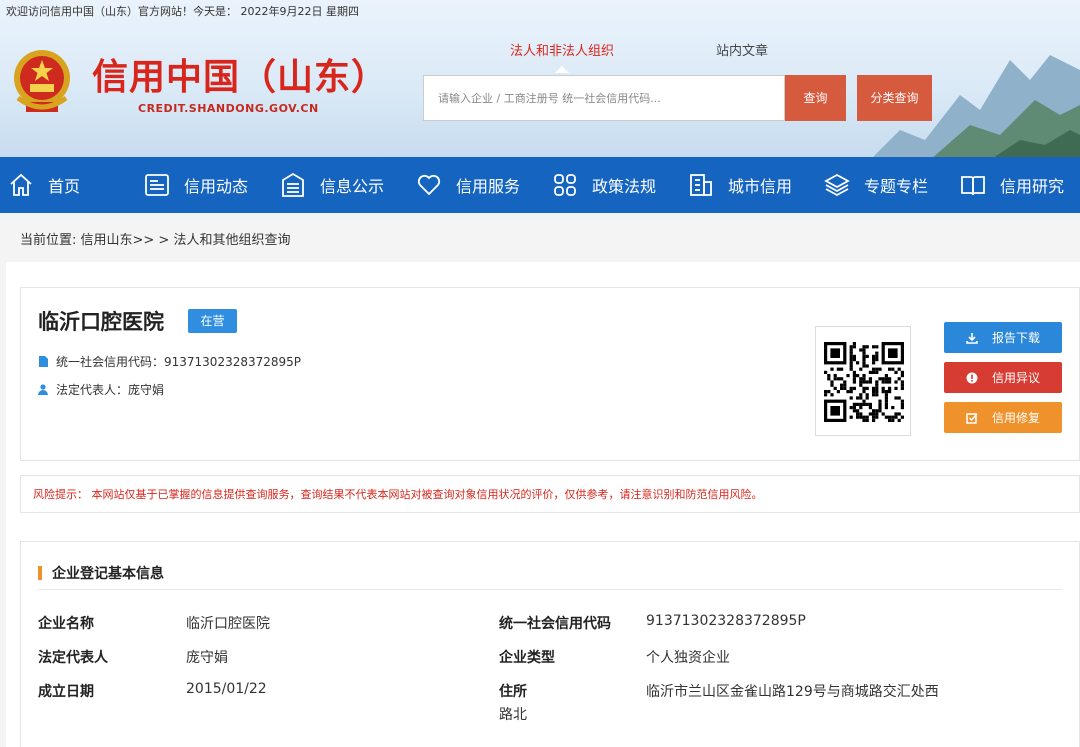 The height and width of the screenshot is (747, 1080). Describe the element at coordinates (688, 658) in the screenshot. I see `field-value-company-type: 个人独资企业` at that location.